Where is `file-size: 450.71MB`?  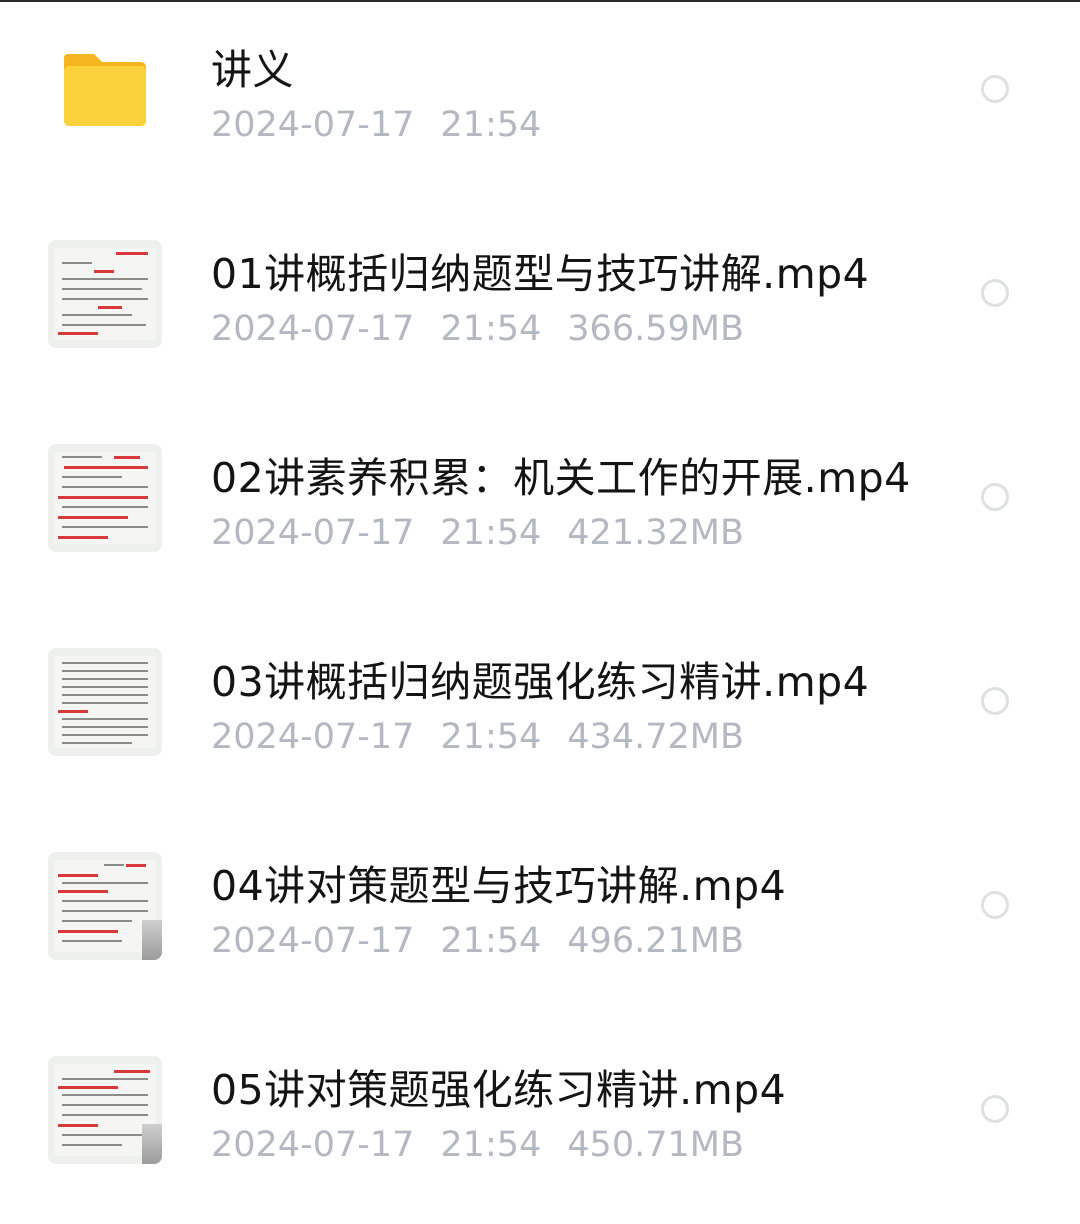 file-size: 450.71MB is located at coordinates (655, 1145).